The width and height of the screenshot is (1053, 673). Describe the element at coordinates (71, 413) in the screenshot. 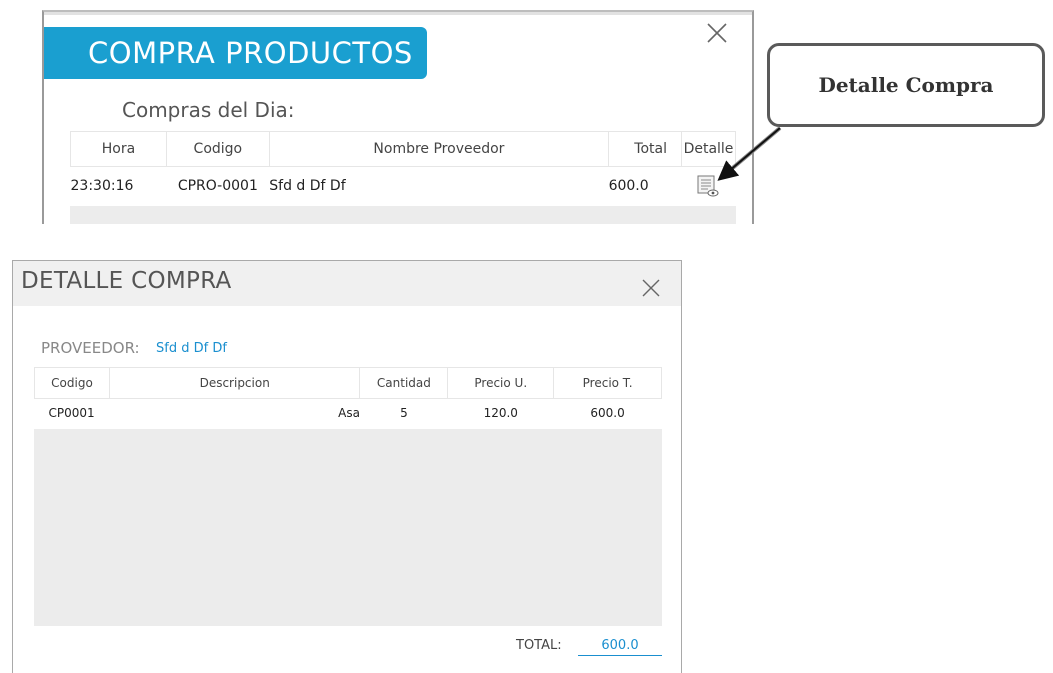

I see `cell-codigo: CP0001` at that location.